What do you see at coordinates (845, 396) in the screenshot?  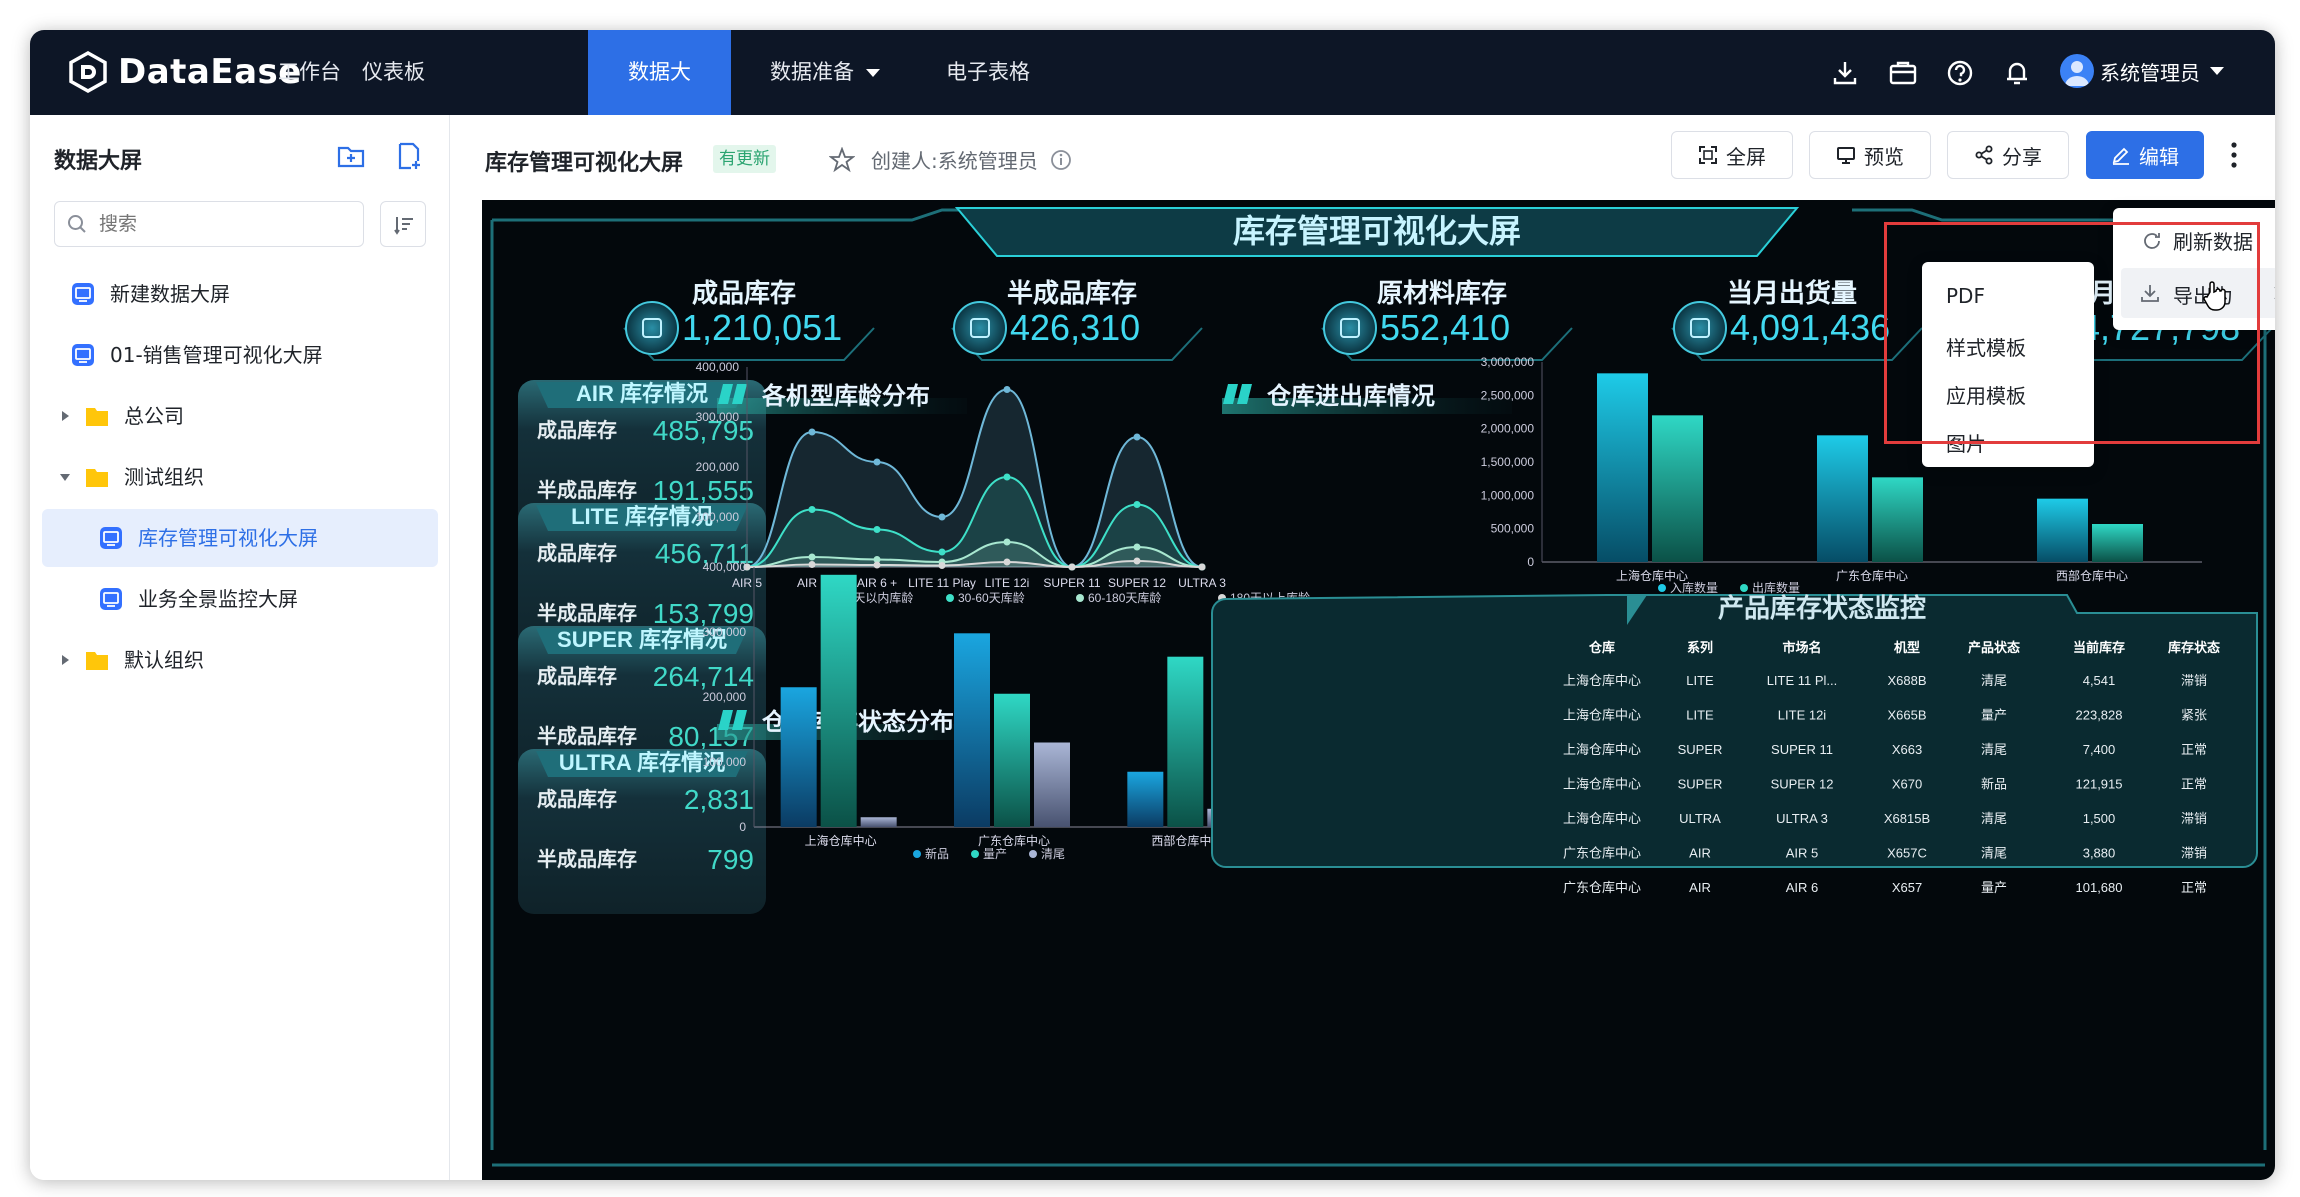 I see `chart-title: 各机型库龄分布` at bounding box center [845, 396].